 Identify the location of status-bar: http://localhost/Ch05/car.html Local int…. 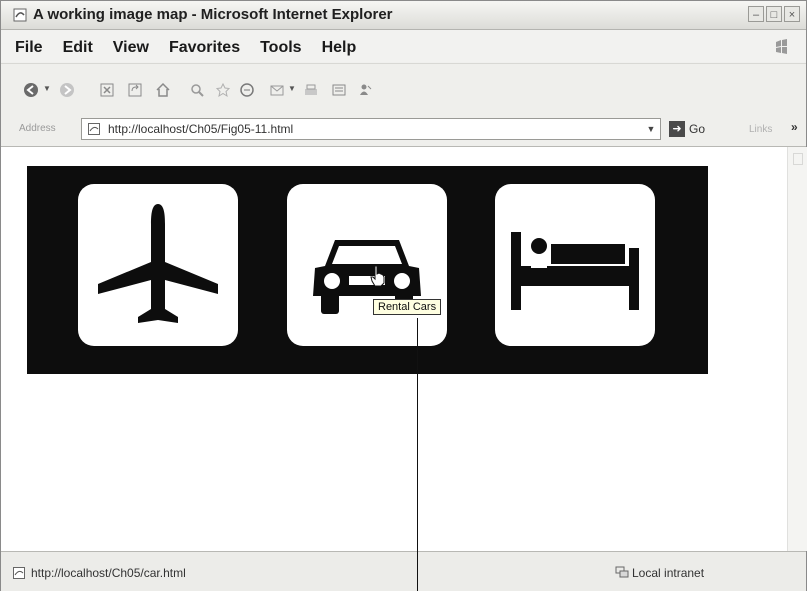
(403, 571).